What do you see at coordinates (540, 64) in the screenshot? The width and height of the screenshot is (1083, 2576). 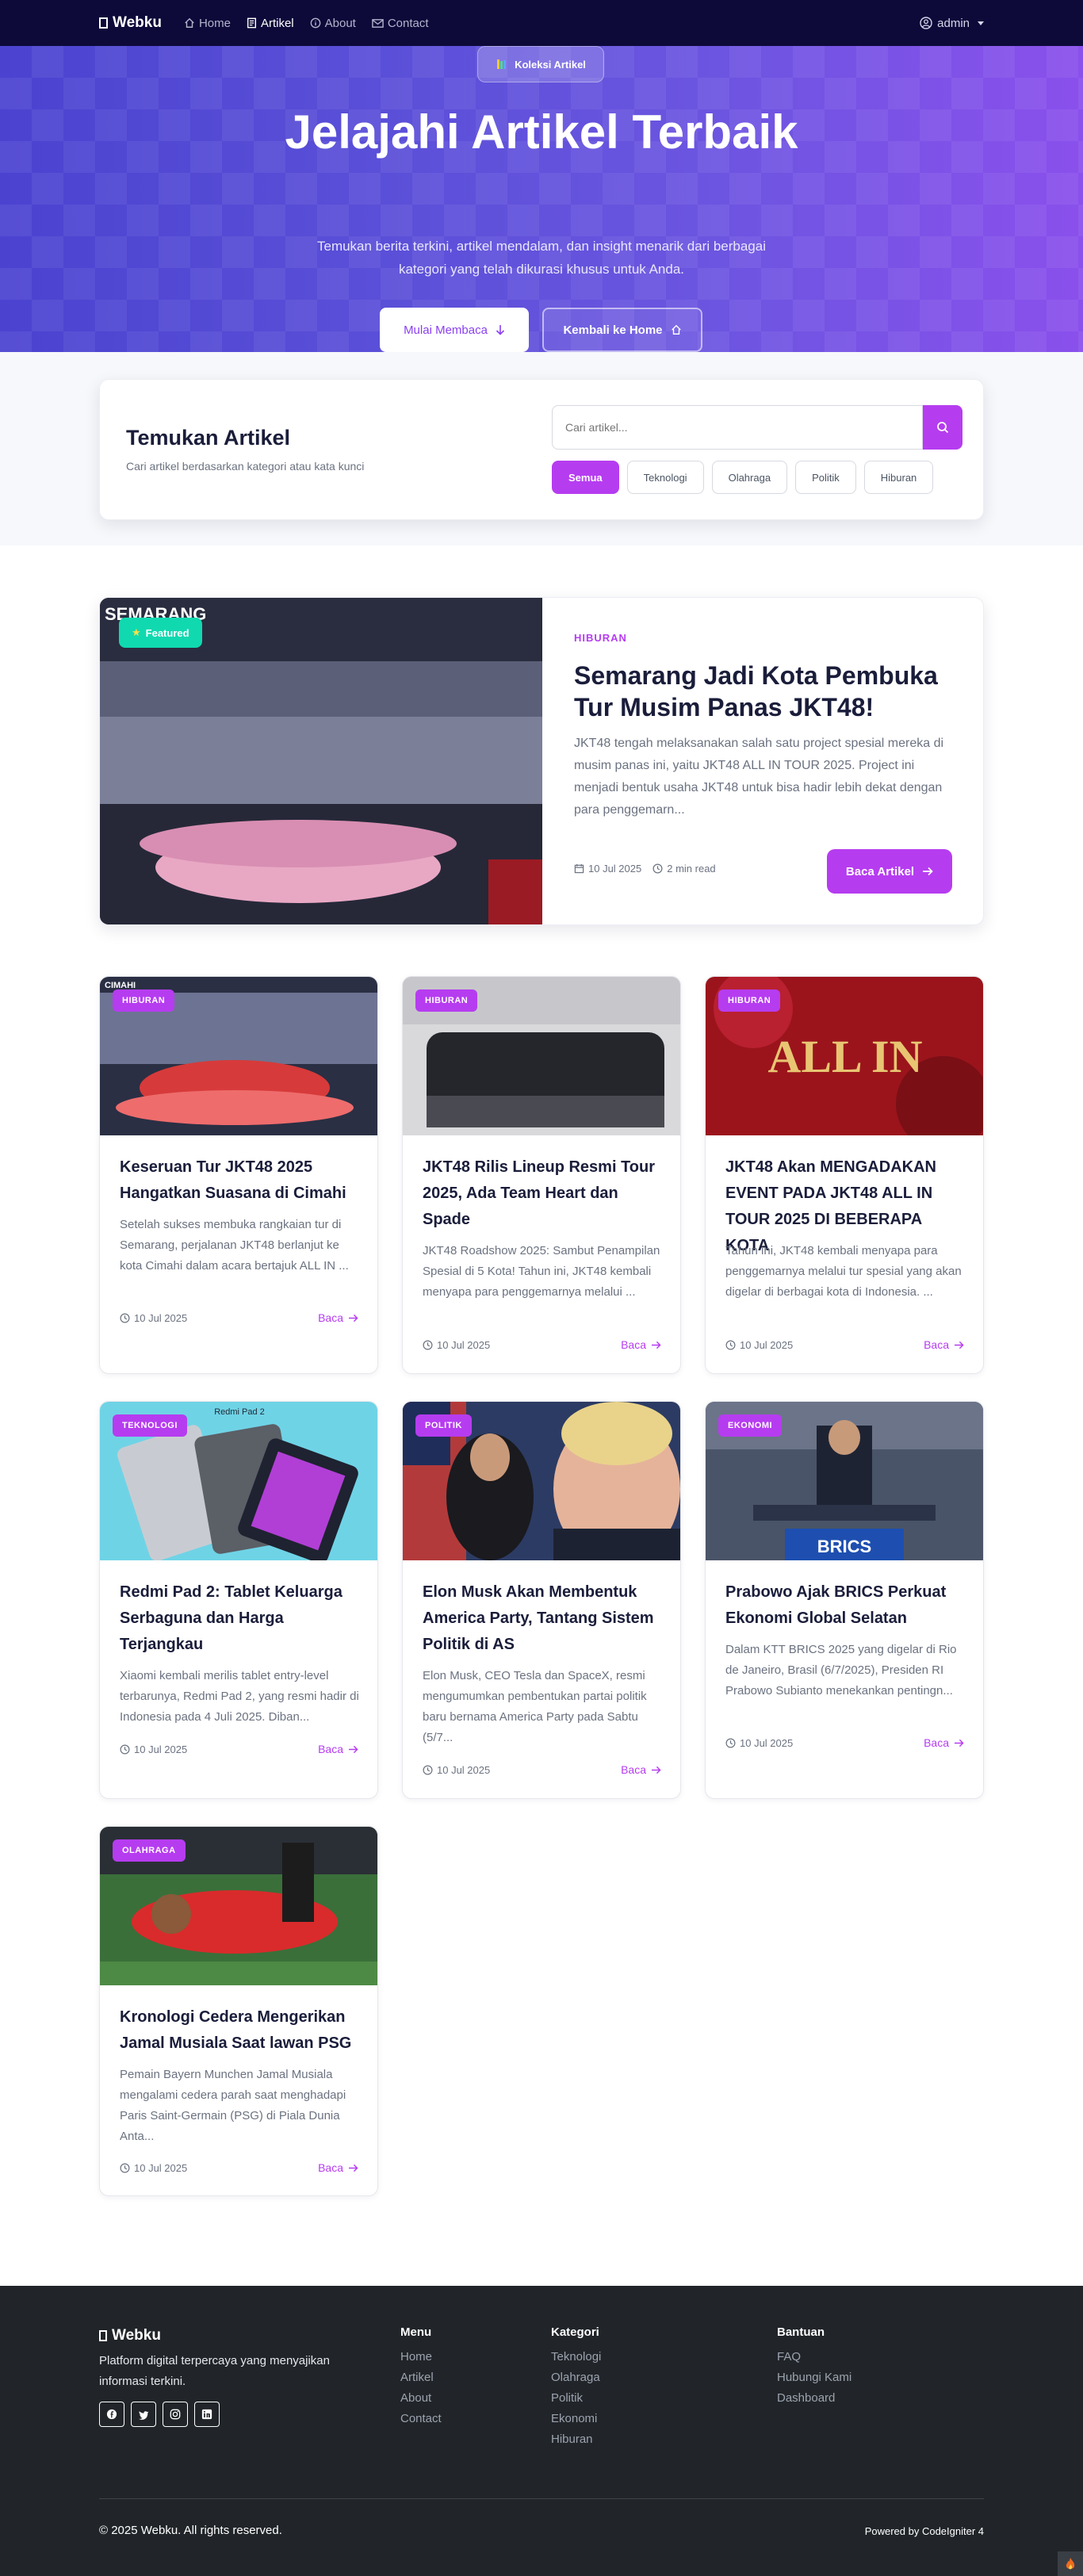 I see `hero-badge: Koleksi Artikel` at bounding box center [540, 64].